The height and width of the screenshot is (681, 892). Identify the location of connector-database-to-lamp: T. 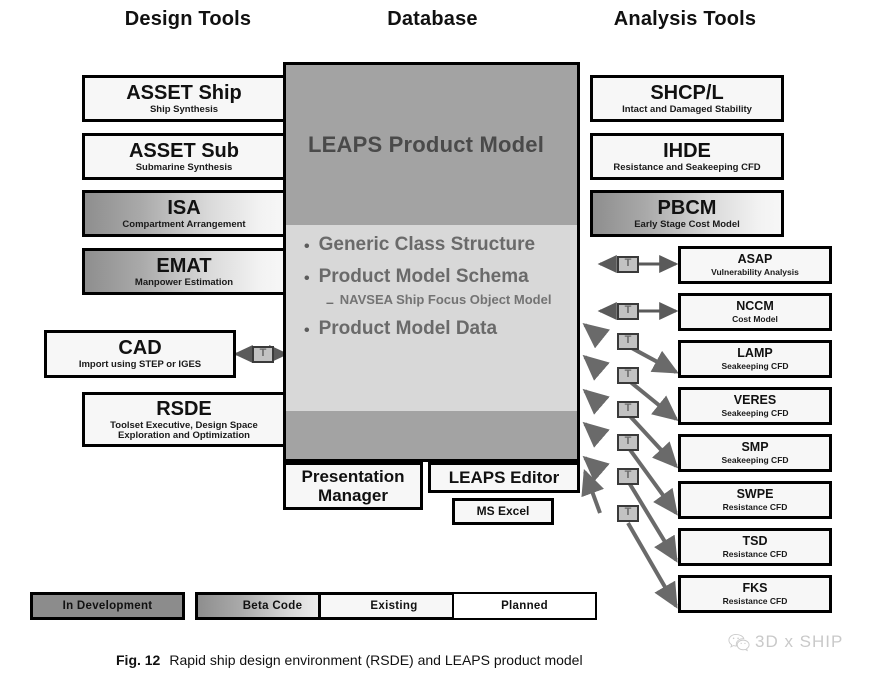
(628, 341).